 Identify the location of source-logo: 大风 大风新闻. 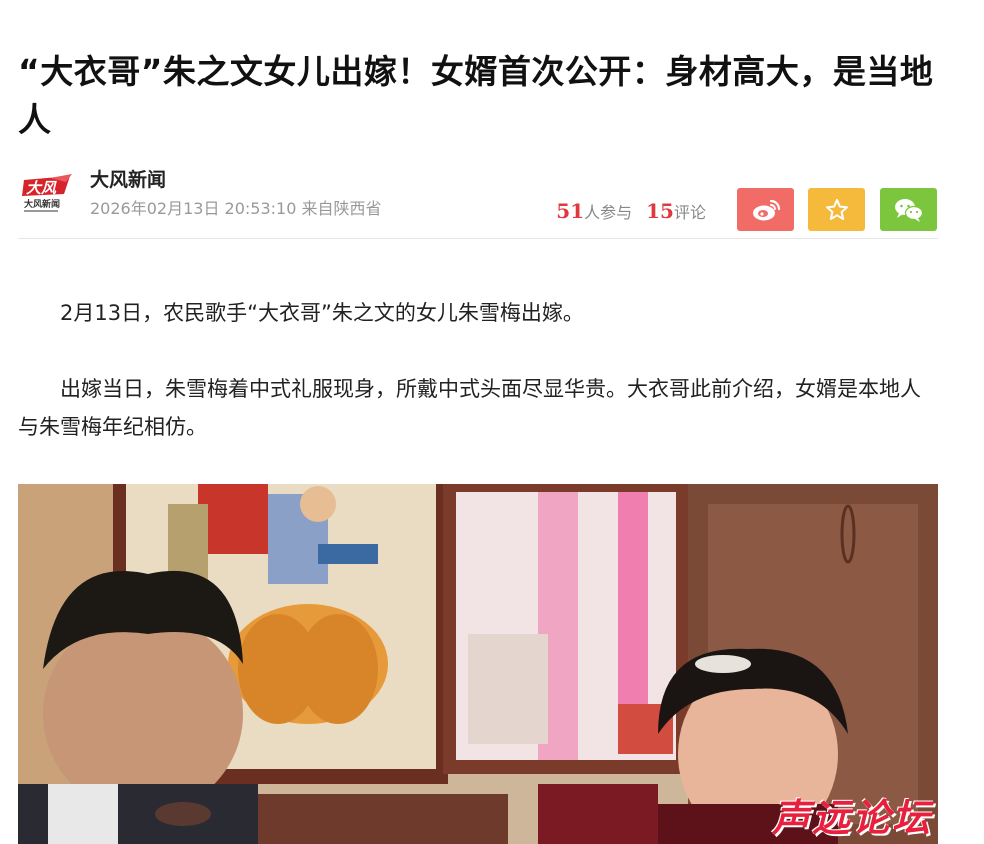
(47, 195).